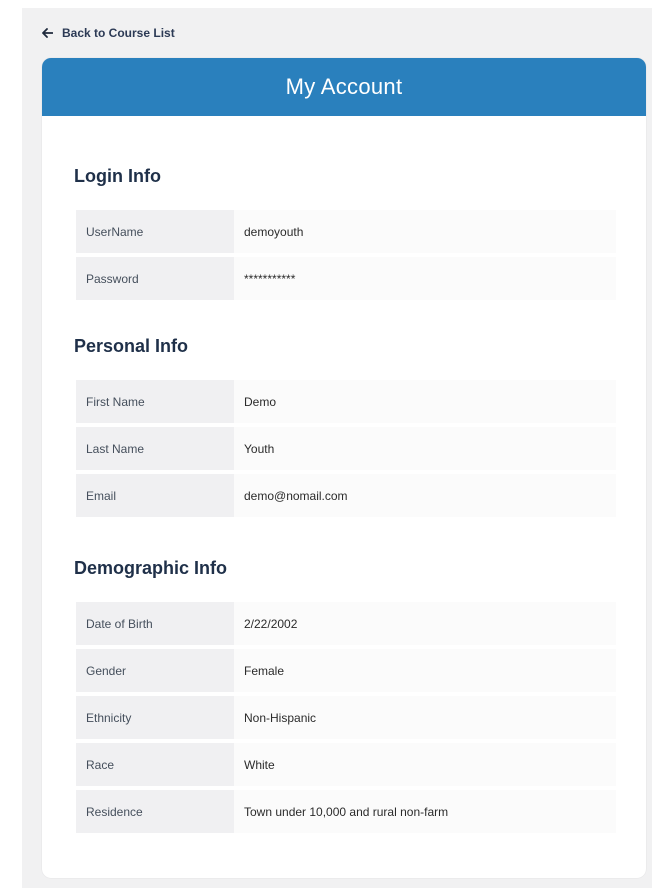  I want to click on table-row: Gender Female, so click(346, 670).